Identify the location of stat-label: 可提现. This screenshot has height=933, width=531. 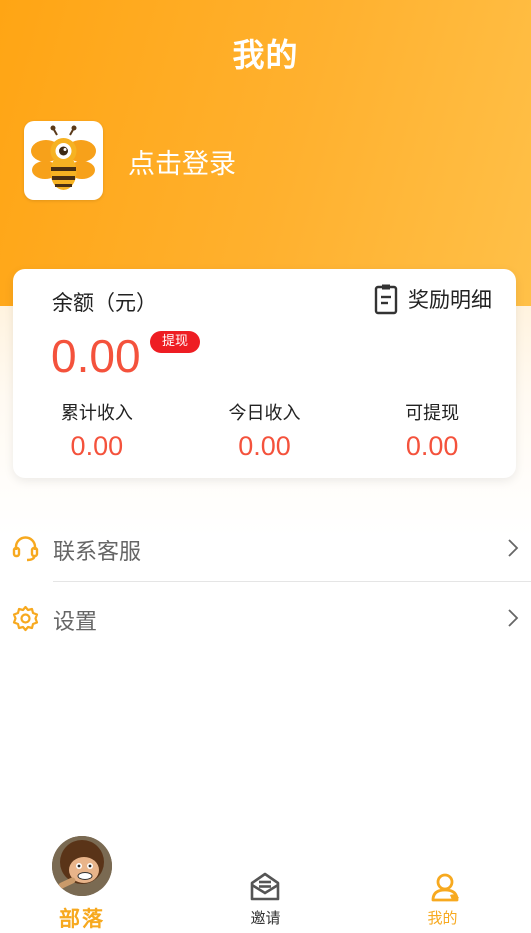
(432, 413).